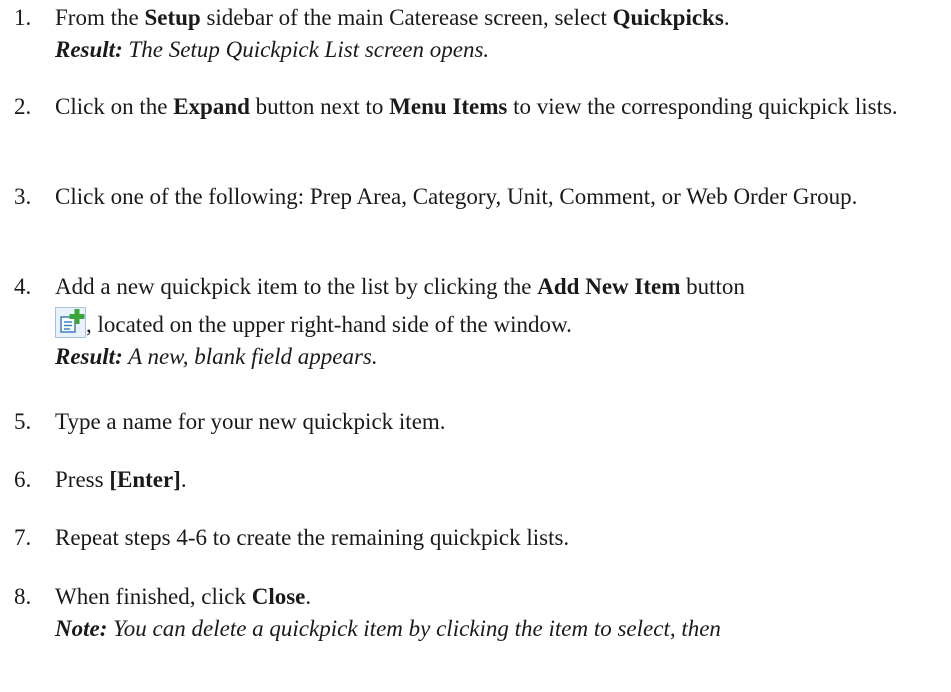 This screenshot has width=951, height=692. What do you see at coordinates (114, 106) in the screenshot?
I see `step-text-part: Click on the` at bounding box center [114, 106].